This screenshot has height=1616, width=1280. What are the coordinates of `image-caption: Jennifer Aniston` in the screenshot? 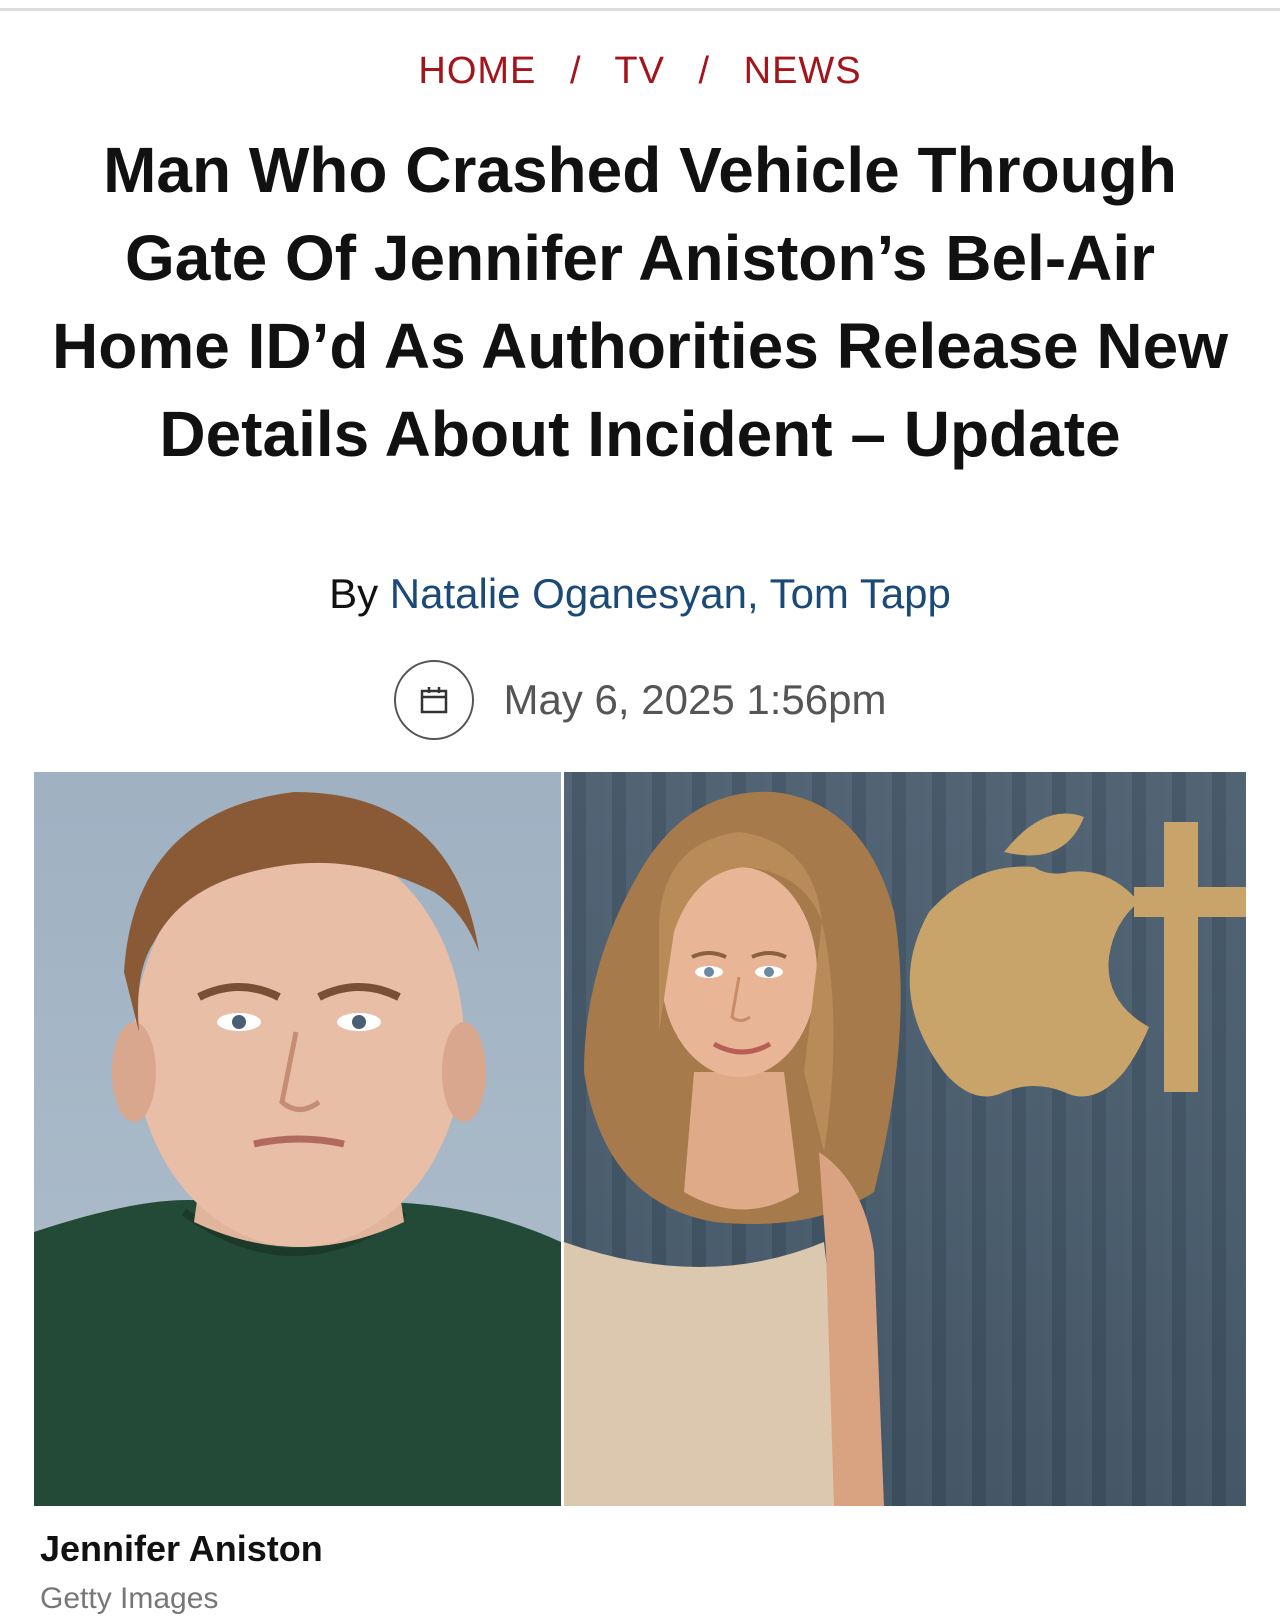 It's located at (181, 1548).